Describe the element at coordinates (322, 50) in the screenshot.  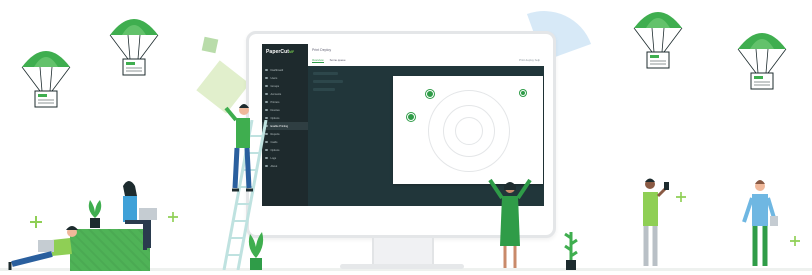
I see `page-title: Print Deploy` at that location.